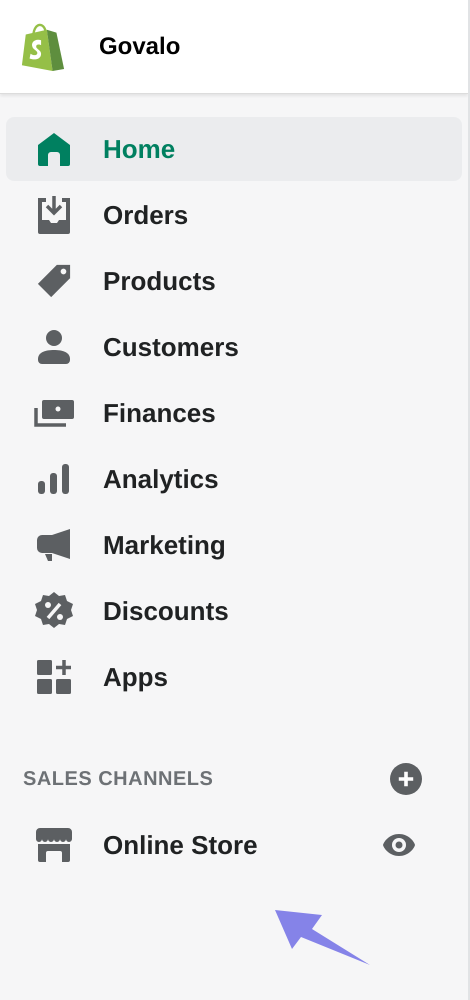  What do you see at coordinates (118, 779) in the screenshot?
I see `section-heading: SALES CHANNELS` at bounding box center [118, 779].